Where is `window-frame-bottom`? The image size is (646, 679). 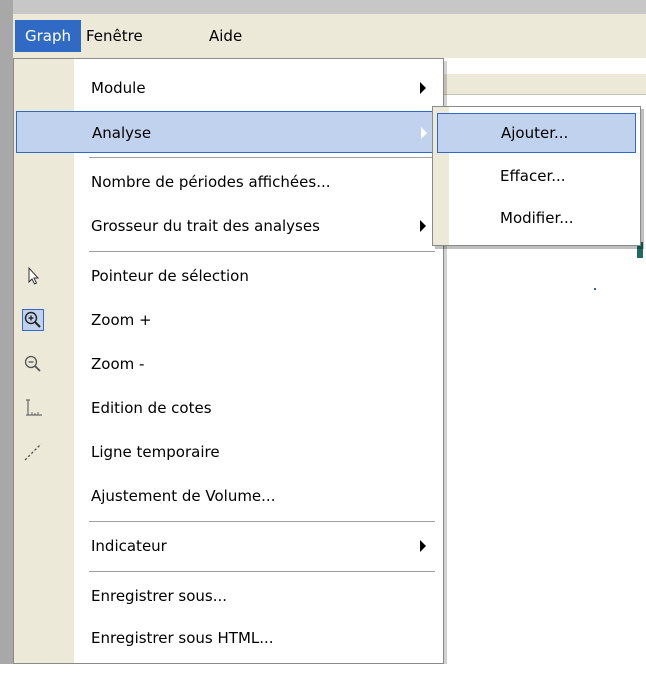 window-frame-bottom is located at coordinates (323, 671).